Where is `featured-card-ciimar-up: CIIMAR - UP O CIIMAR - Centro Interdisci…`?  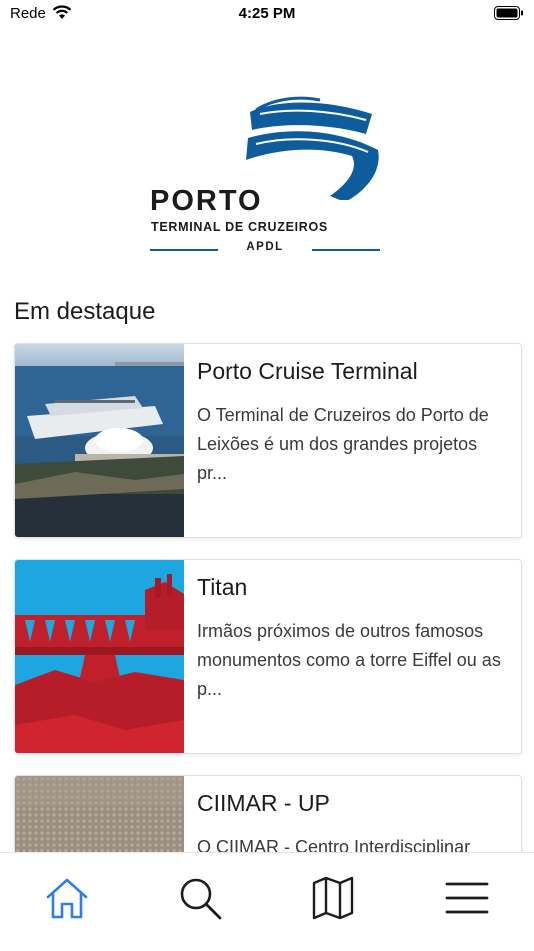 featured-card-ciimar-up: CIIMAR - UP O CIIMAR - Centro Interdisci… is located at coordinates (268, 813).